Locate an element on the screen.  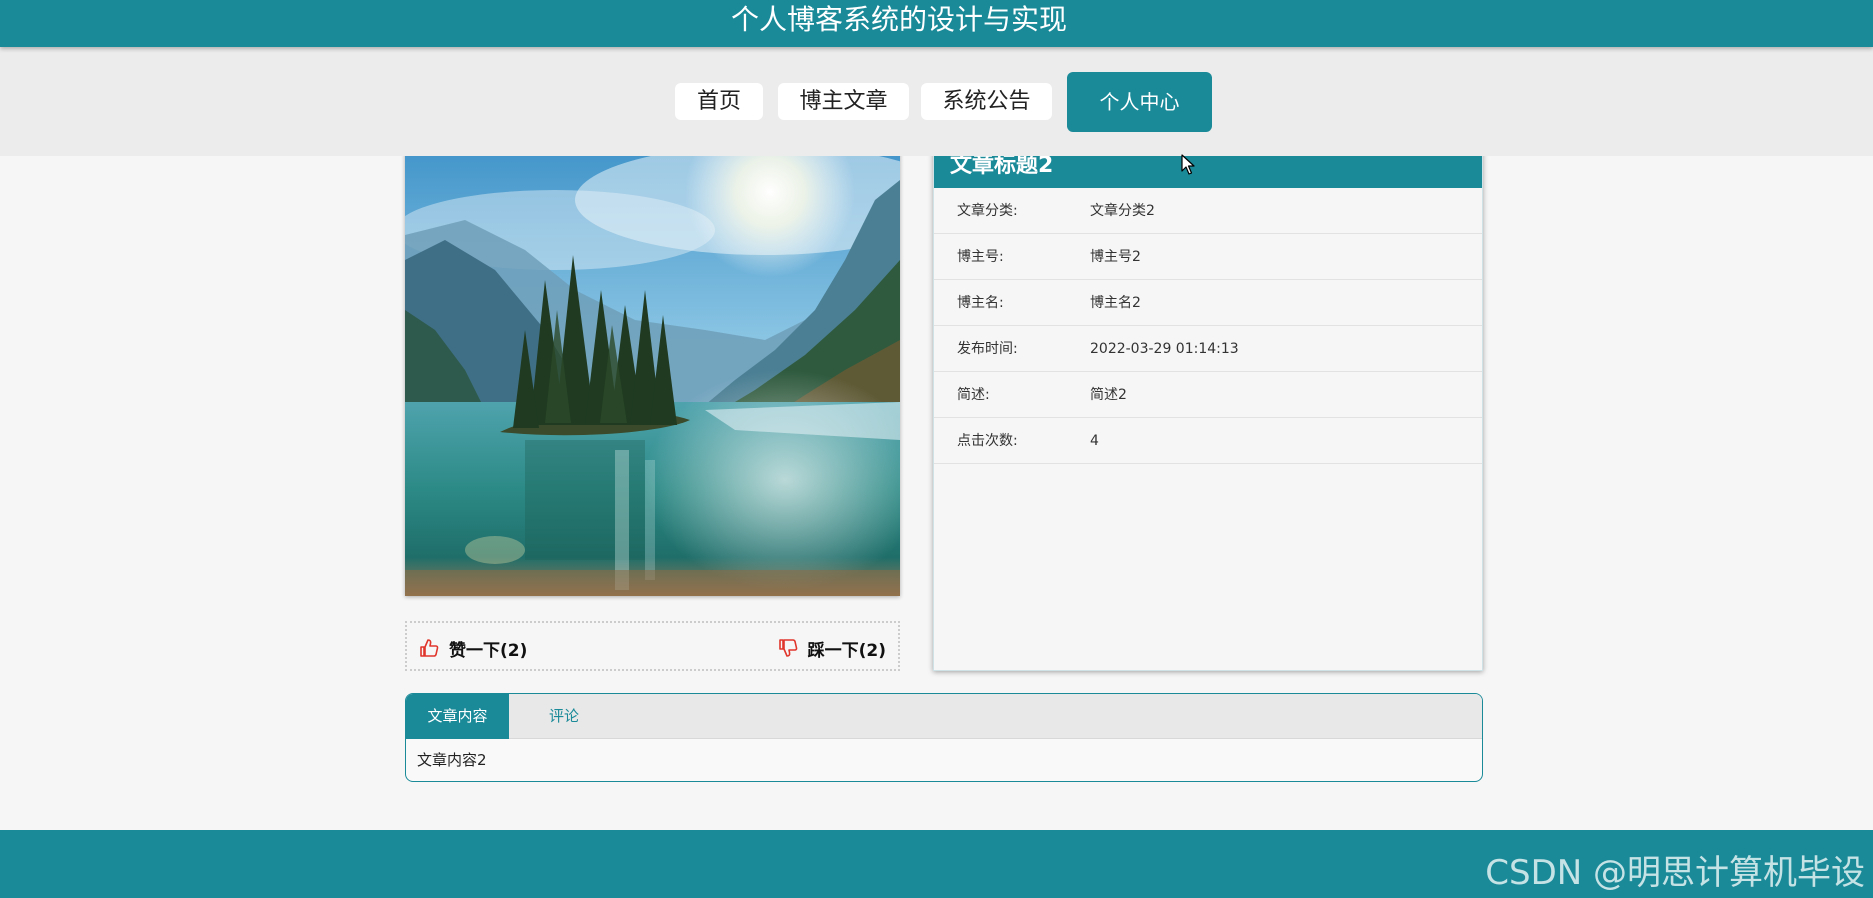
dislike-label: 踩一下(2) is located at coordinates (846, 650).